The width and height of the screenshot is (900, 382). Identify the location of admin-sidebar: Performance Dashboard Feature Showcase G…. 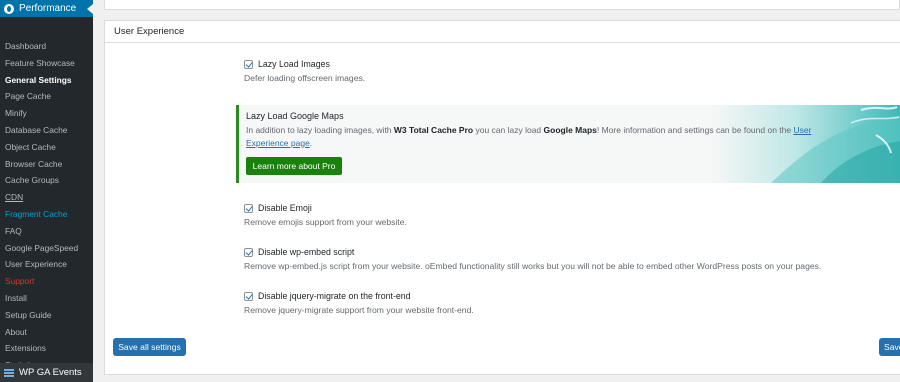
(46, 191).